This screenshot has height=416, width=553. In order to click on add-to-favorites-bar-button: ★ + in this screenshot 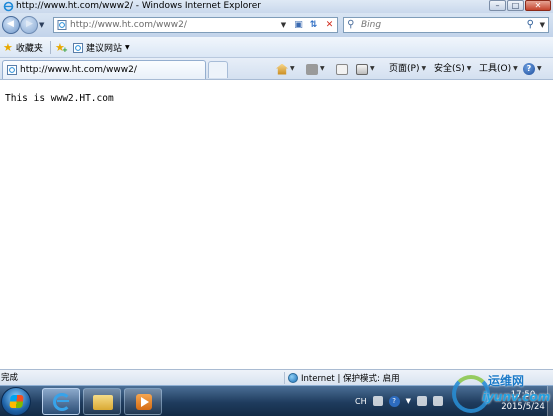, I will do `click(62, 47)`.